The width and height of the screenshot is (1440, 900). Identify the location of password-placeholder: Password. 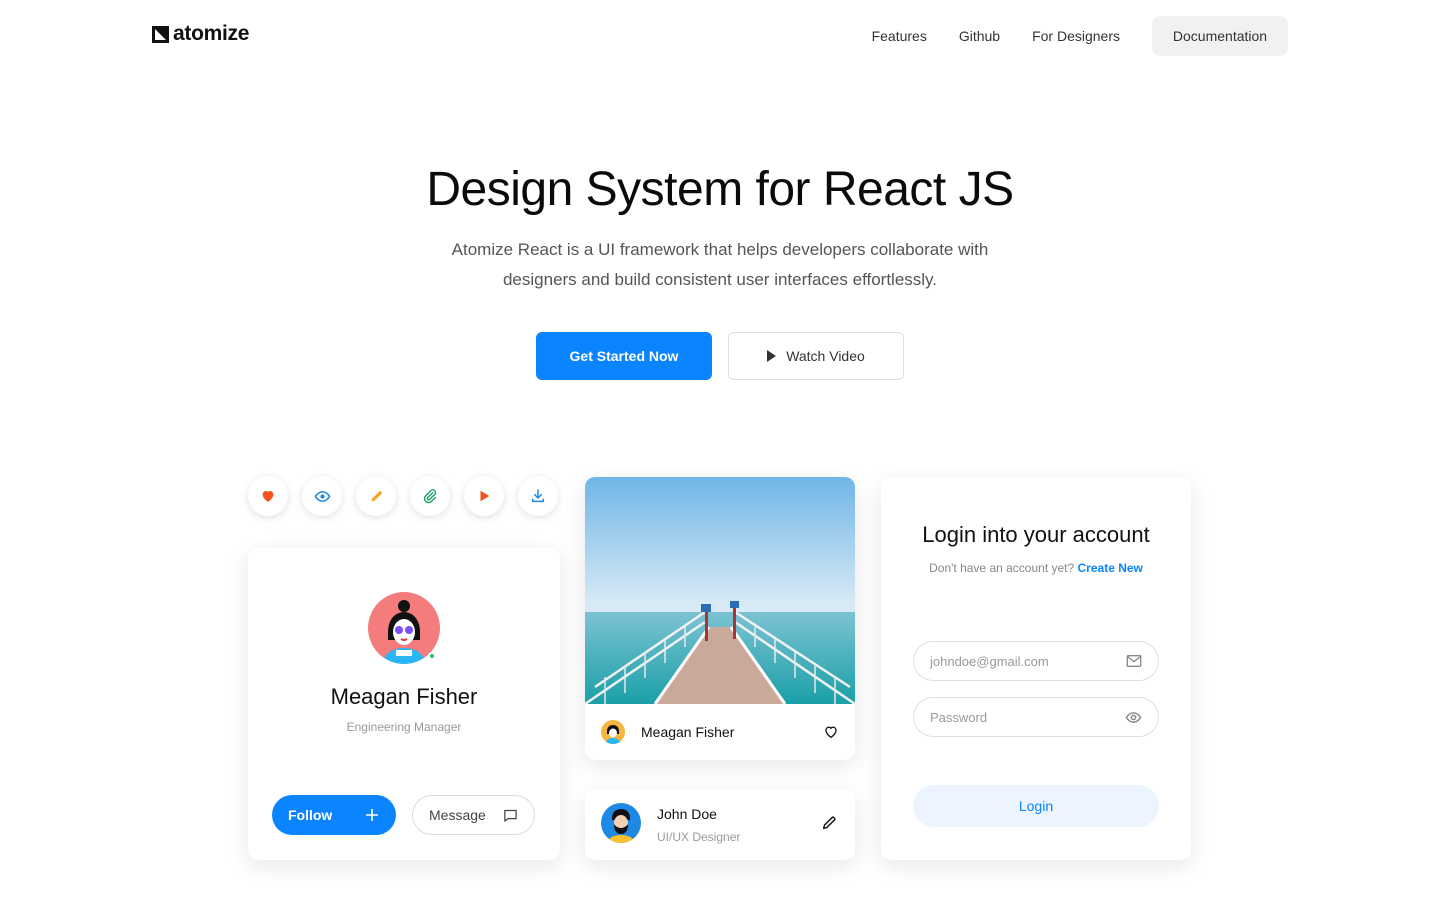
(959, 717).